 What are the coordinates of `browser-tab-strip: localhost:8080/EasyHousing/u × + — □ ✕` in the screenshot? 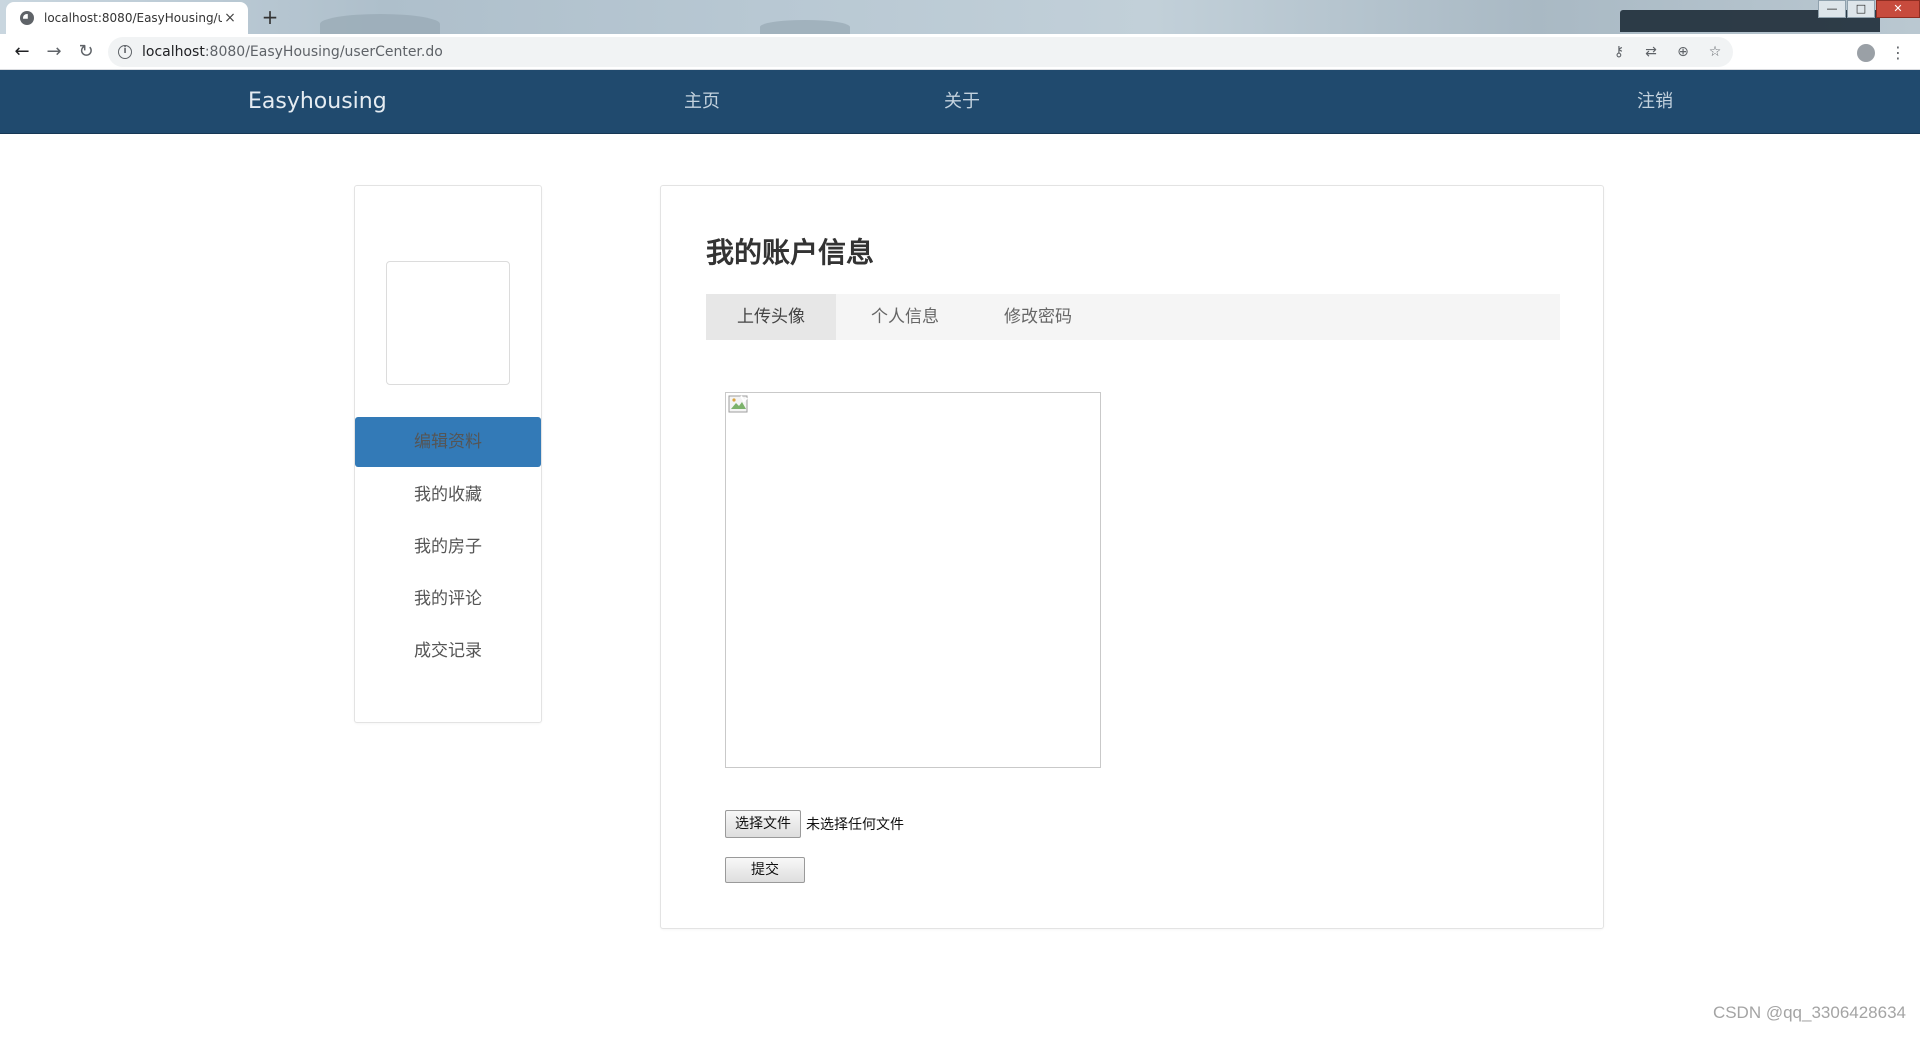 It's located at (960, 17).